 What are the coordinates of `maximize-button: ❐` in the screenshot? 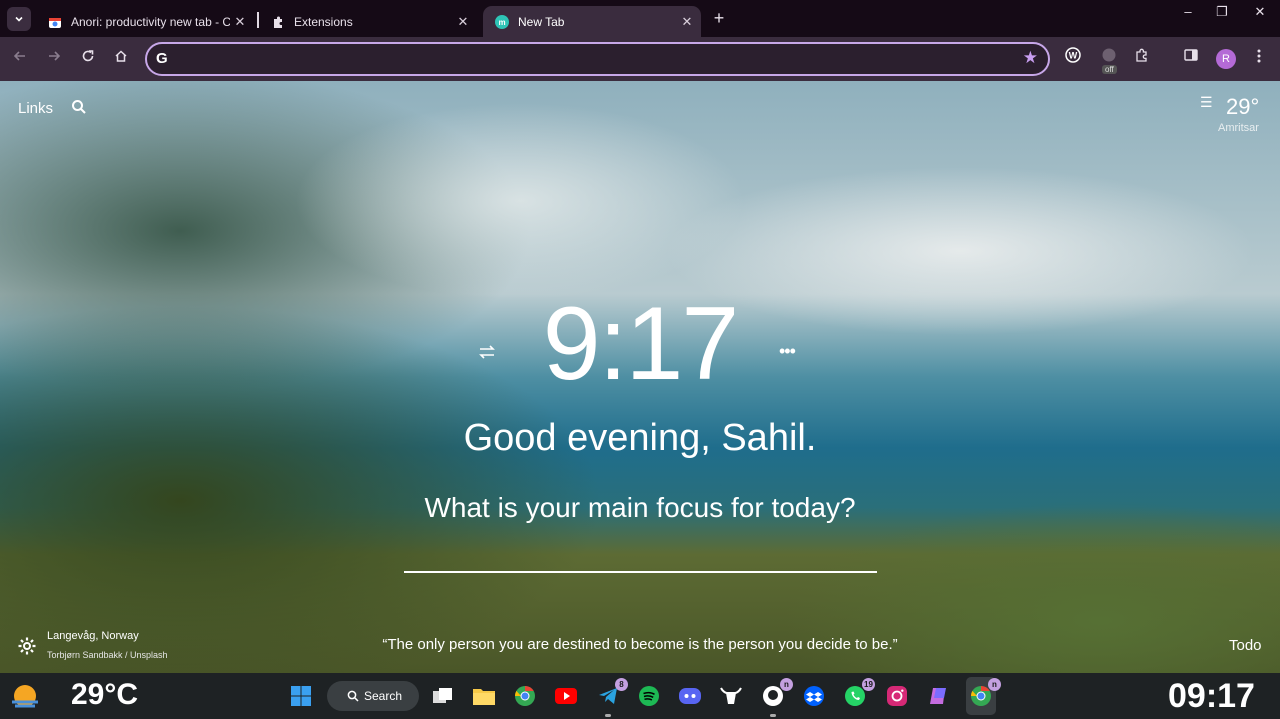 It's located at (1222, 12).